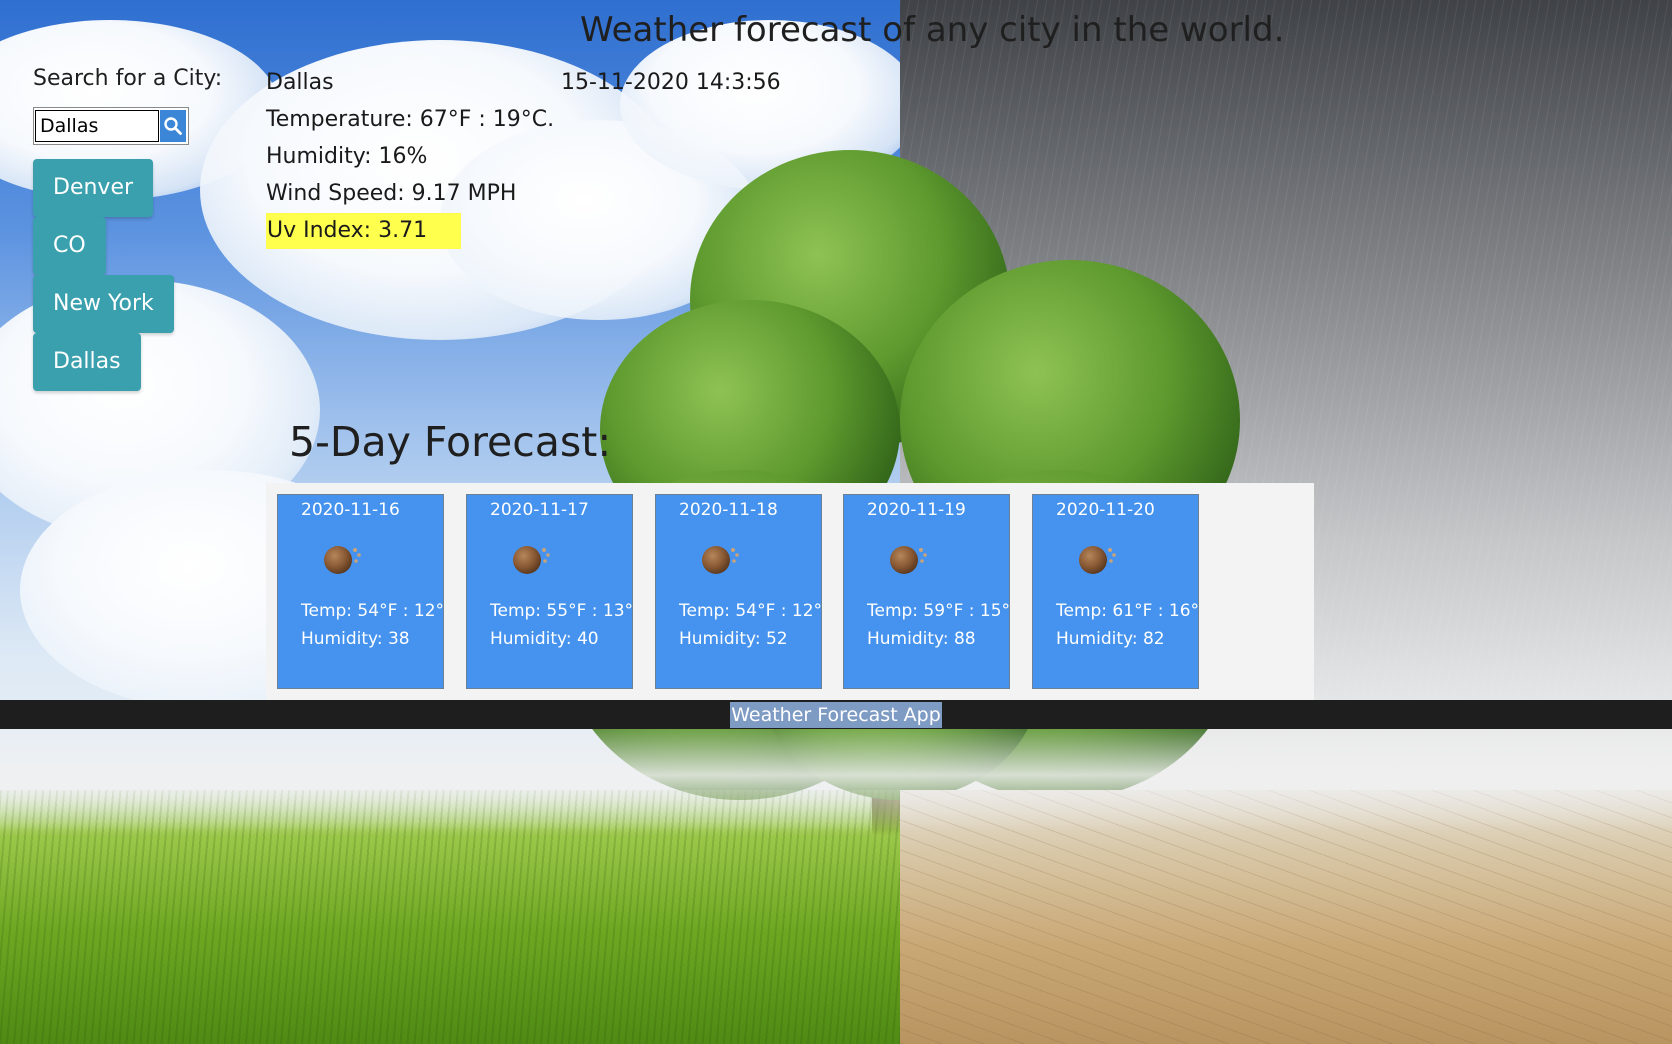 This screenshot has height=1044, width=1672. I want to click on forecast-temp: Temp: 59°F : 15°, so click(938, 611).